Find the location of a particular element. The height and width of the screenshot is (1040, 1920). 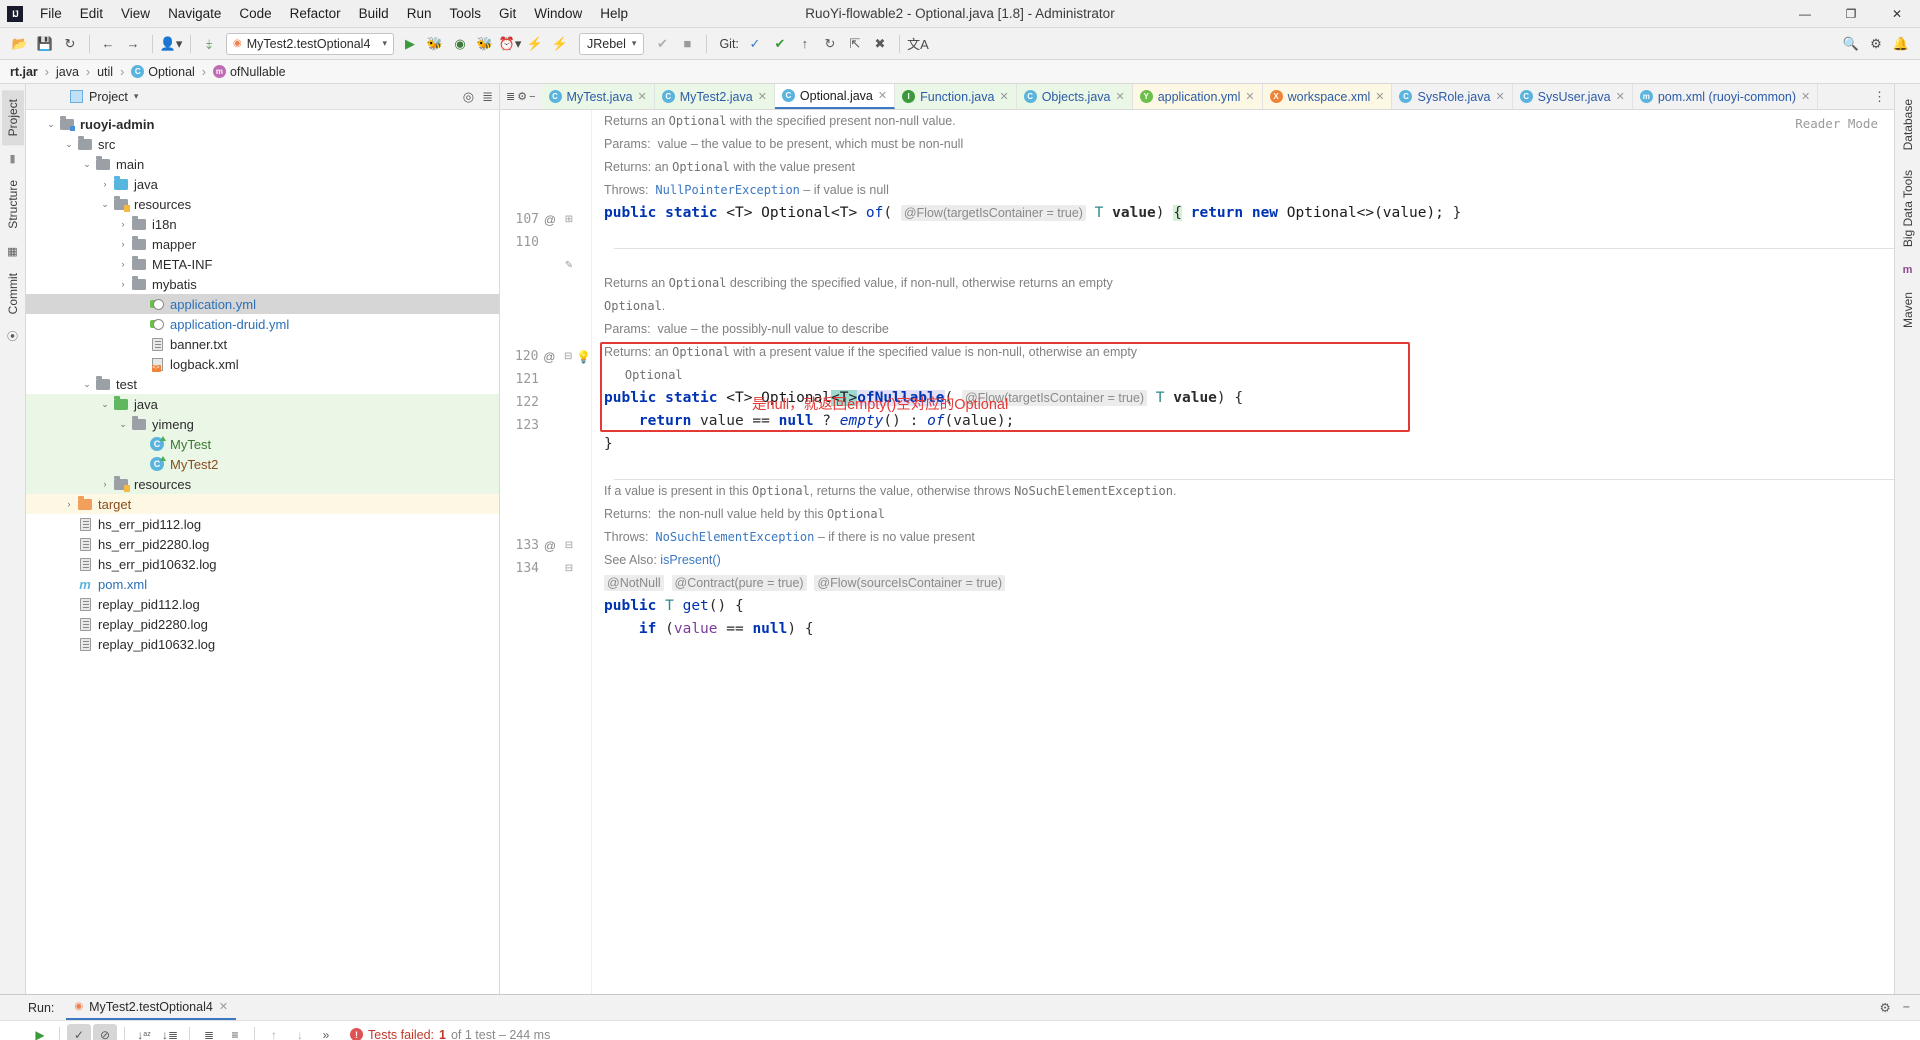

gutter-line-blank: ✎ is located at coordinates (545, 265).